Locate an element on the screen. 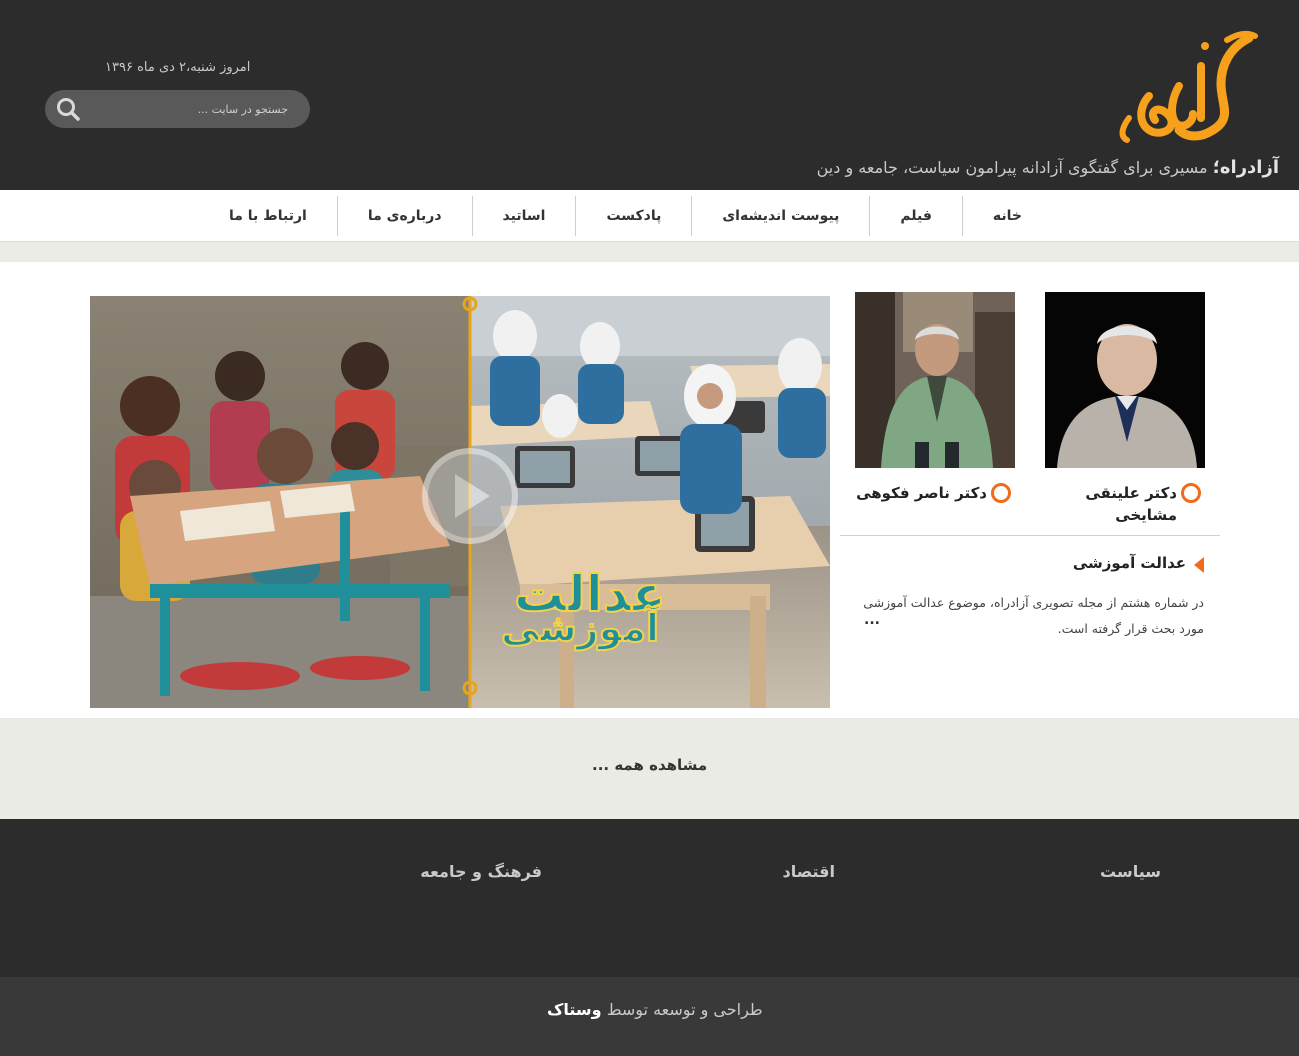  divider is located at coordinates (1030, 535).